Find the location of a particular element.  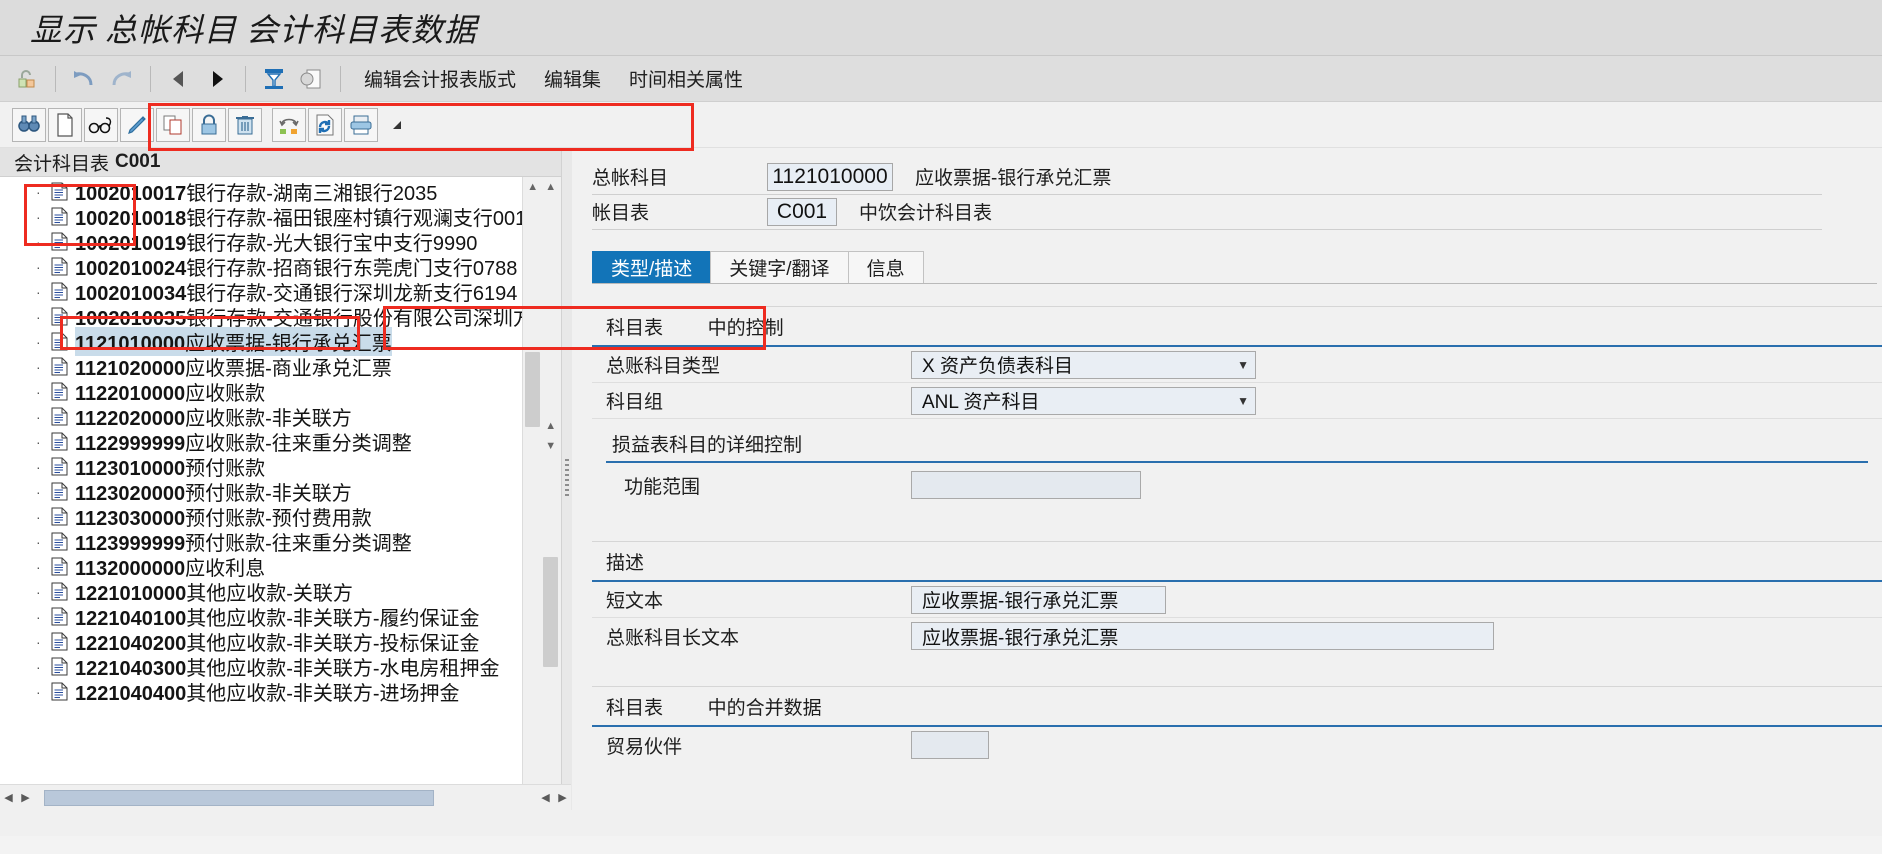

tree-hscroll-track is located at coordinates (285, 798).